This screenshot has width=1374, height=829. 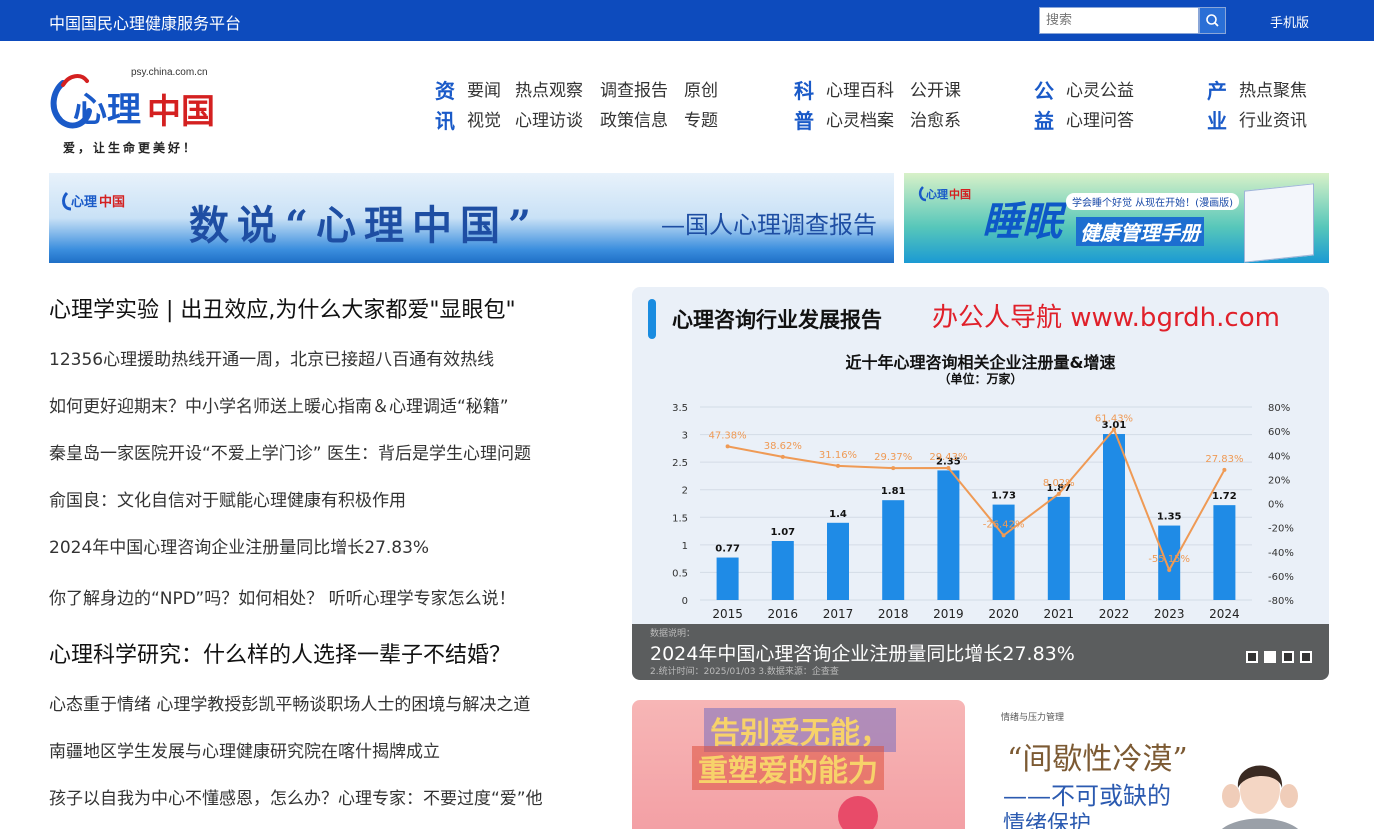 I want to click on y2-tick-label: -80%, so click(x=1281, y=601).